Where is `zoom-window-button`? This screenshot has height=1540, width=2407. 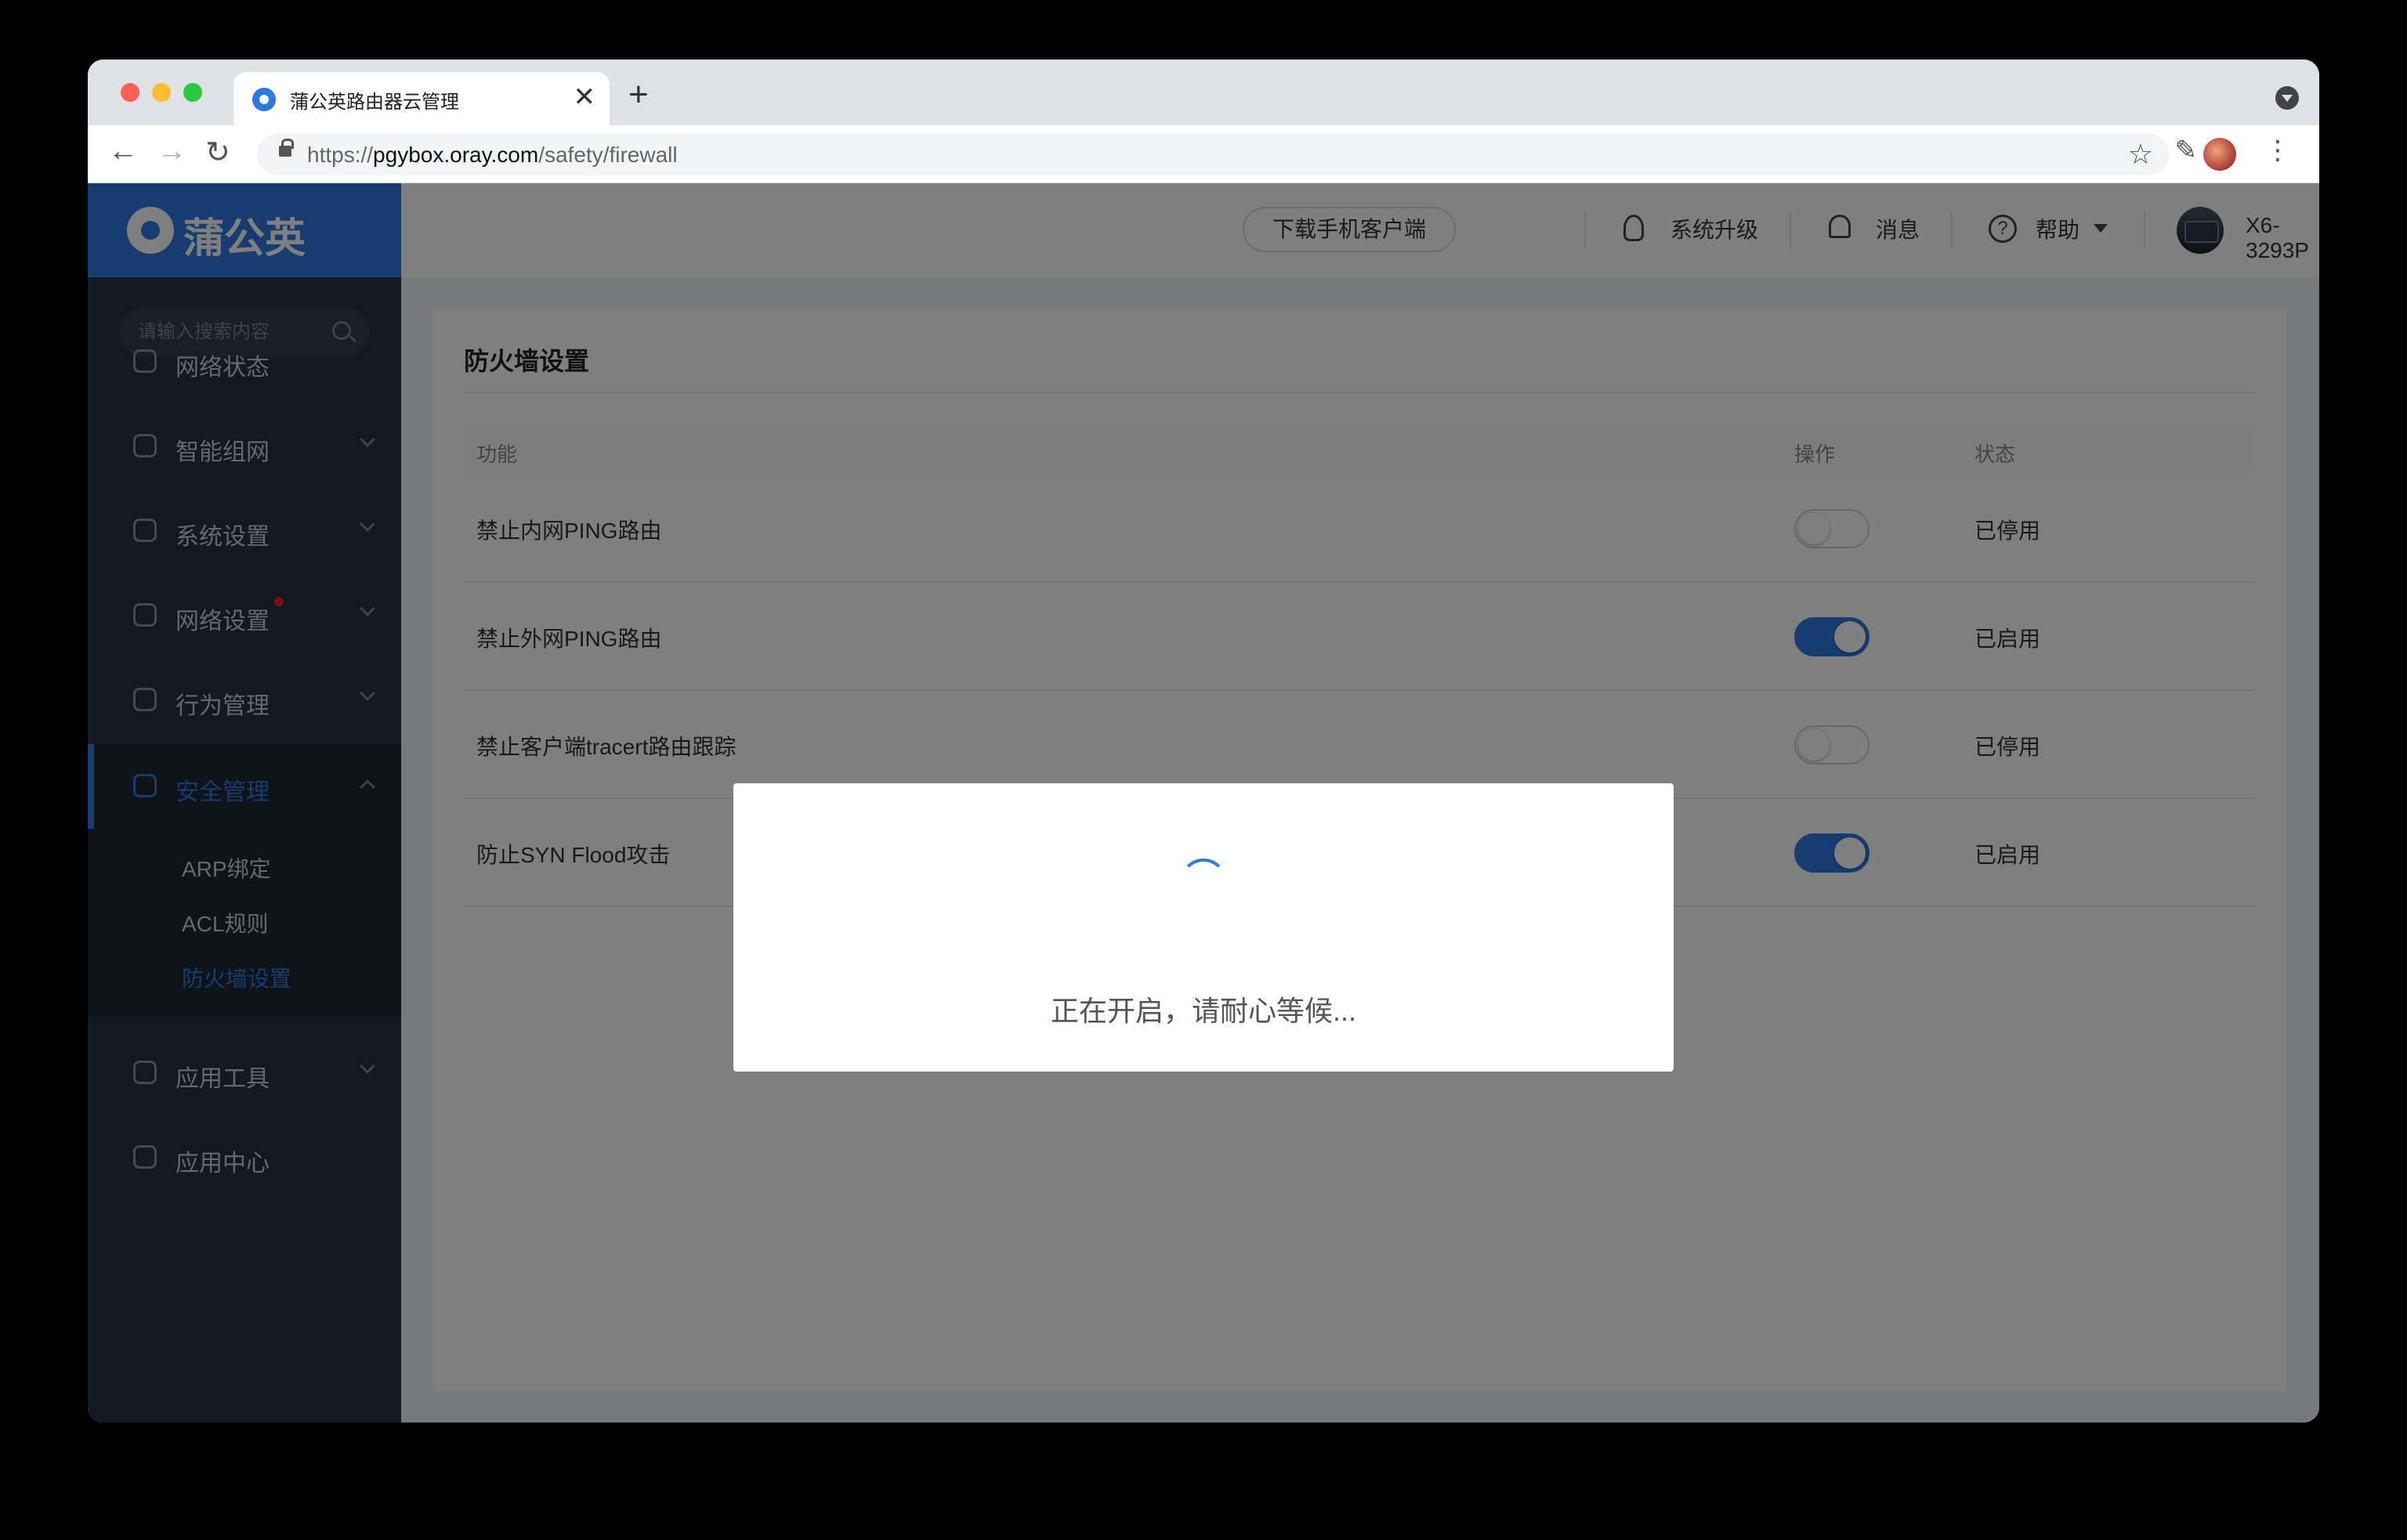
zoom-window-button is located at coordinates (193, 92).